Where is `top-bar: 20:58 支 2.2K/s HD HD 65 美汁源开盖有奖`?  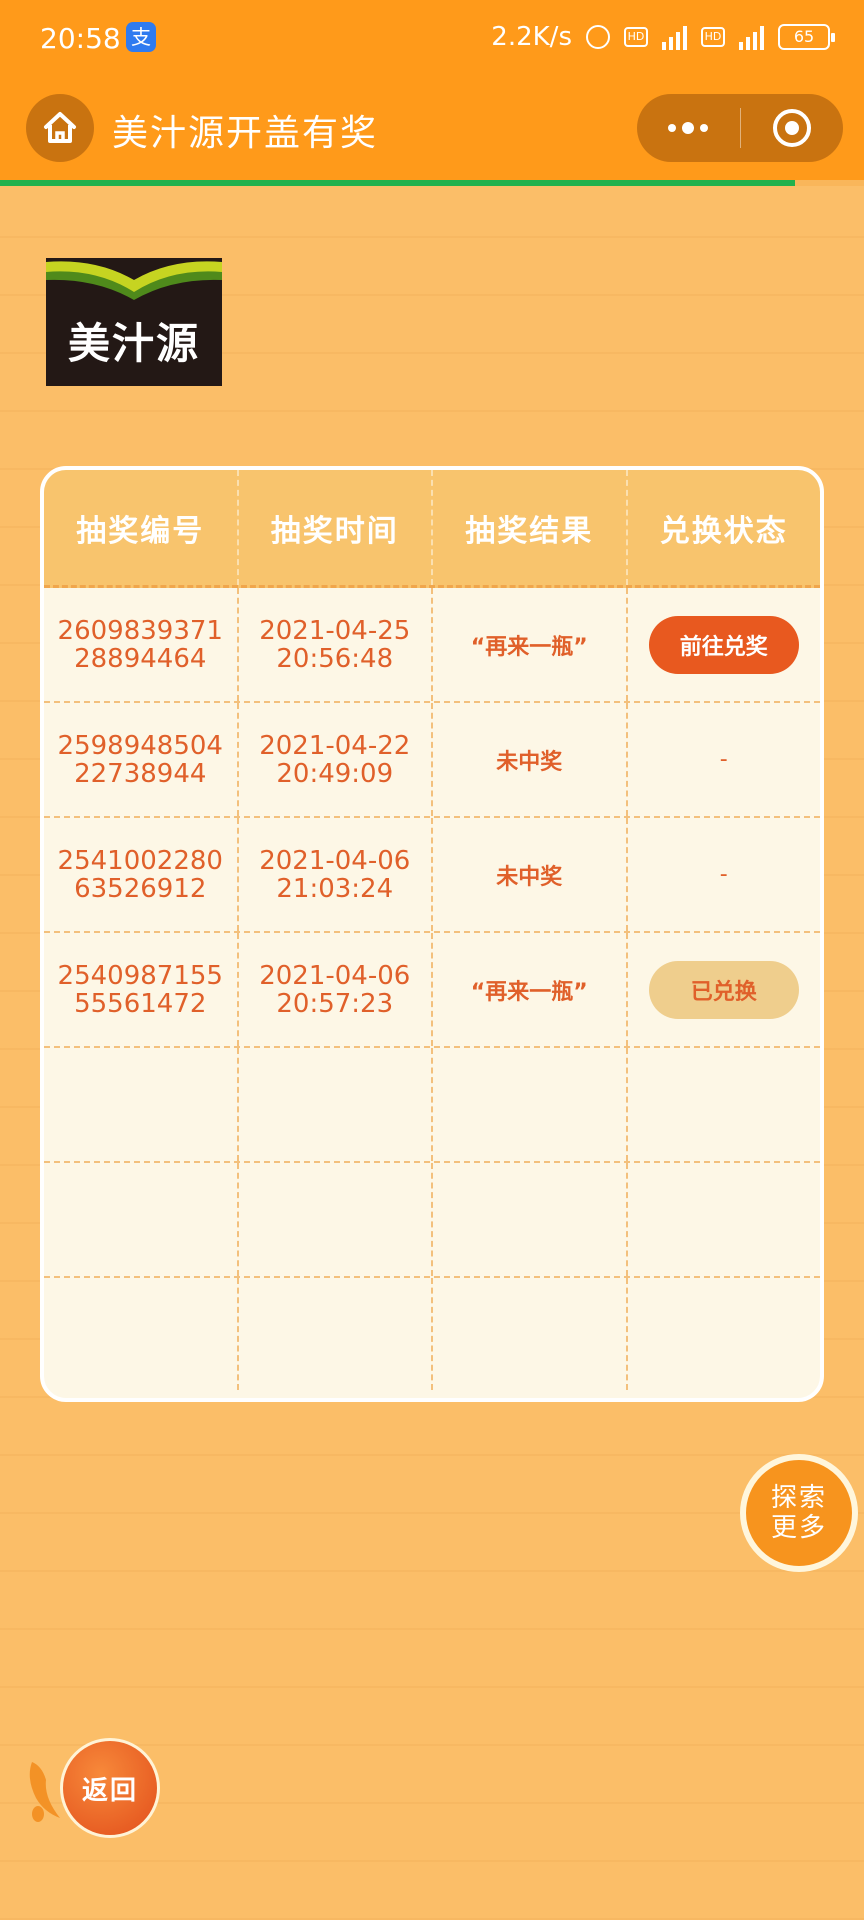
top-bar: 20:58 支 2.2K/s HD HD 65 美汁源开盖有奖 is located at coordinates (432, 90).